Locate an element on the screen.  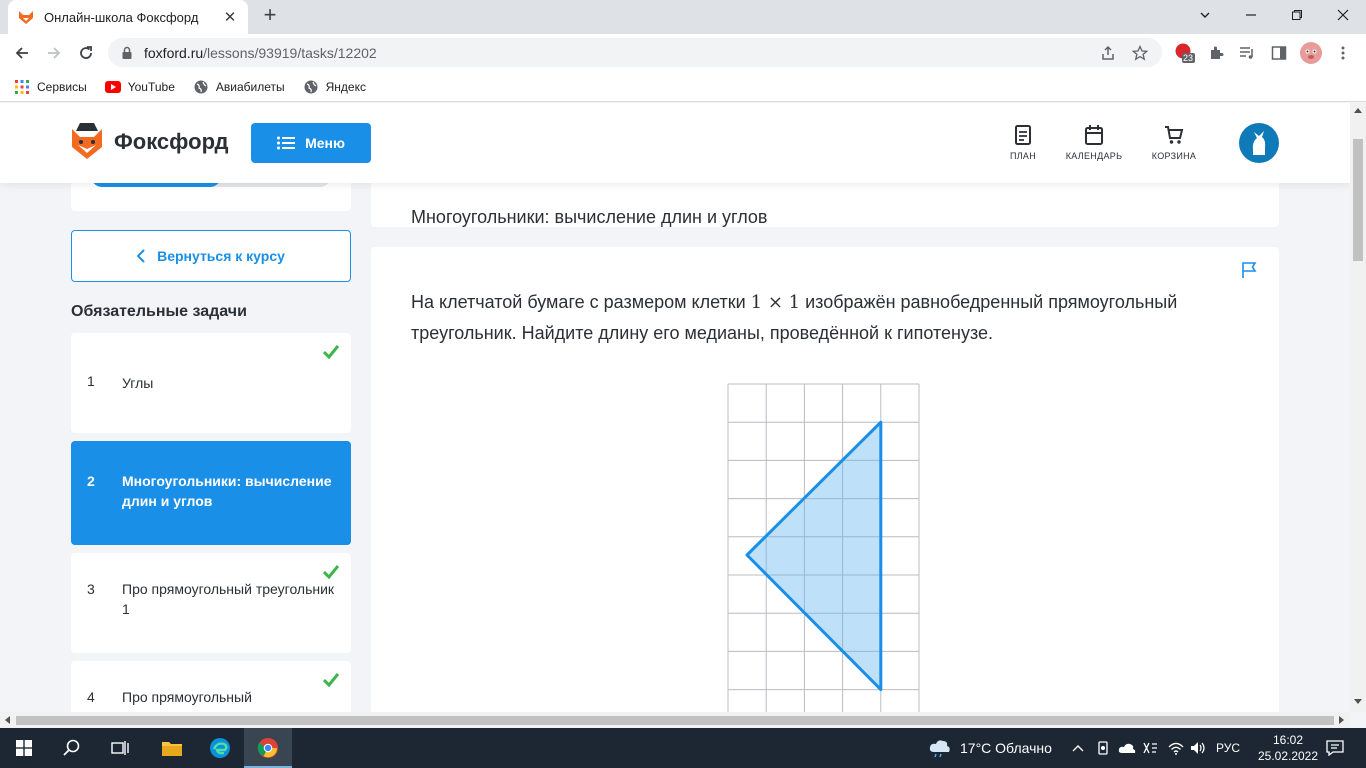
system-clock: 16:02 25.02.2022 is located at coordinates (1288, 748).